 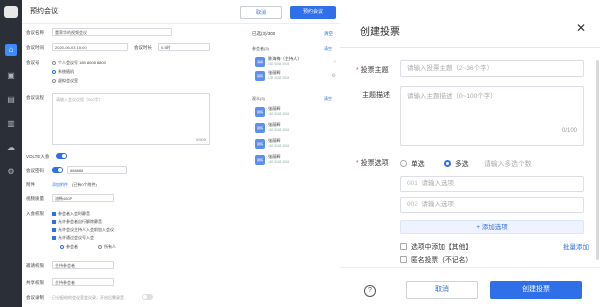 I want to click on notify-select: 主持参会者, so click(x=83, y=265).